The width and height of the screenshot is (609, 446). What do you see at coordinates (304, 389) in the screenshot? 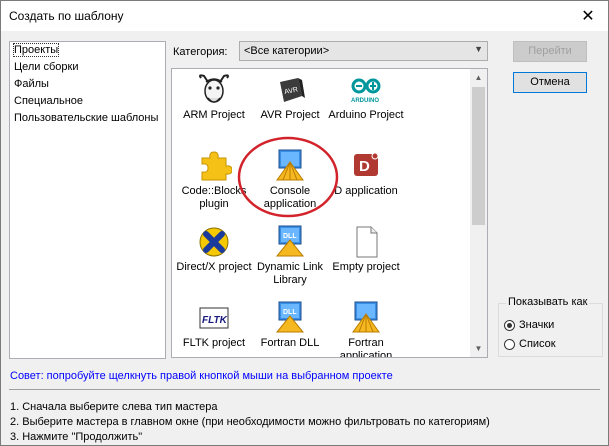
I see `divider` at bounding box center [304, 389].